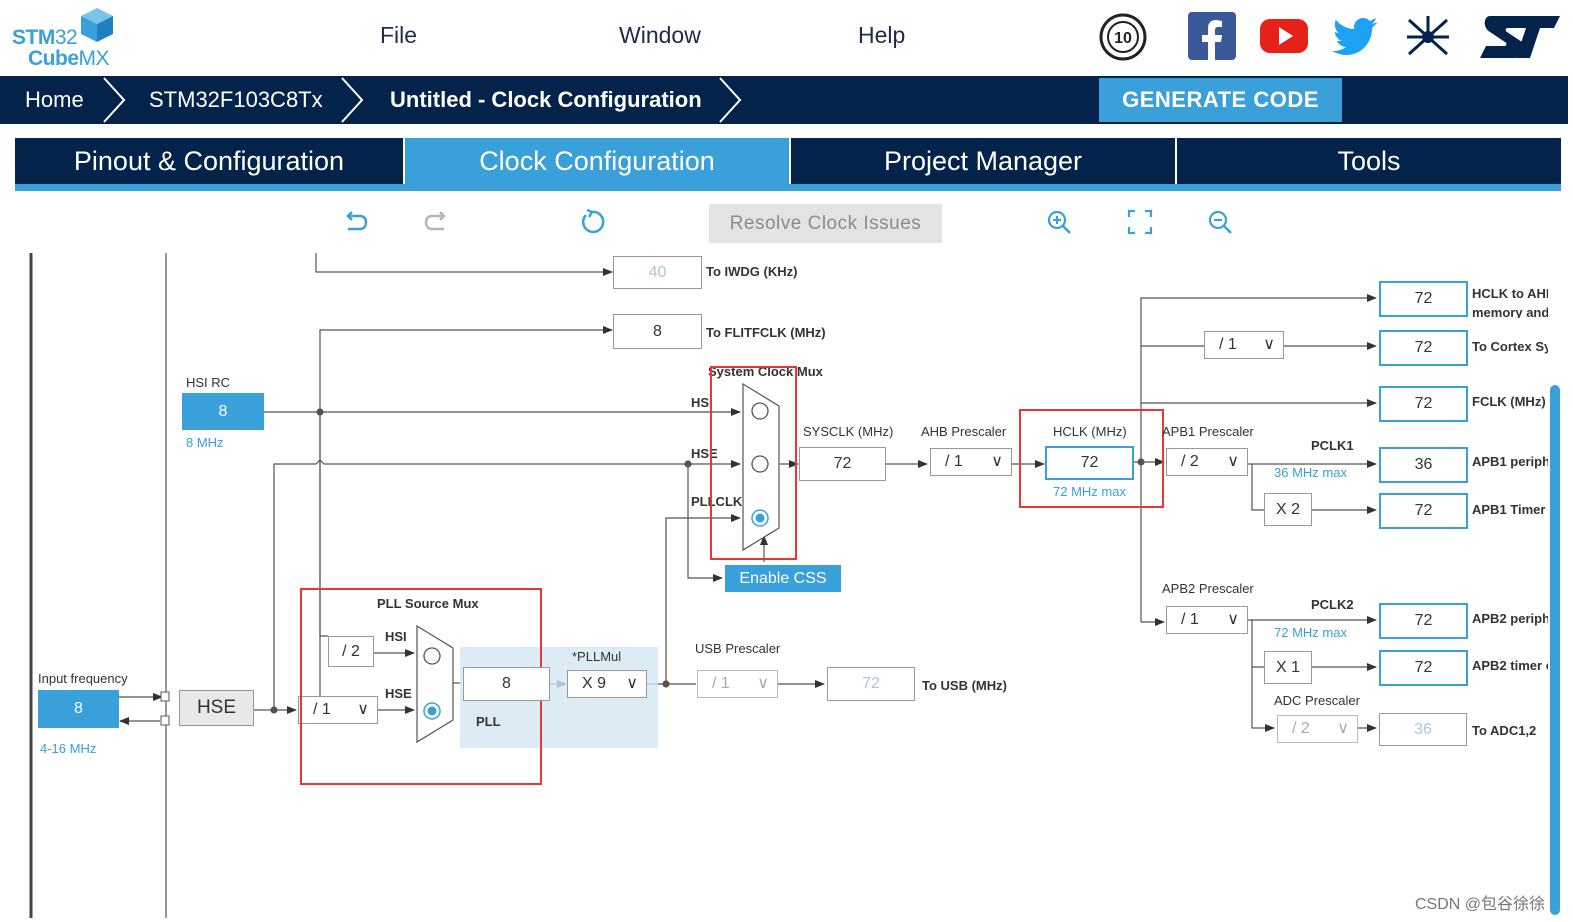  I want to click on sysclk-title: SYSCLK (MHz), so click(848, 431).